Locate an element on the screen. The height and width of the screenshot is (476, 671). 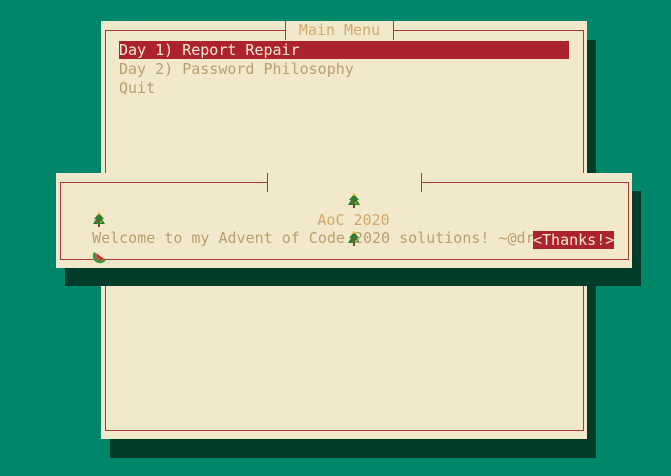
thanks-button: <Thanks!> is located at coordinates (573, 240).